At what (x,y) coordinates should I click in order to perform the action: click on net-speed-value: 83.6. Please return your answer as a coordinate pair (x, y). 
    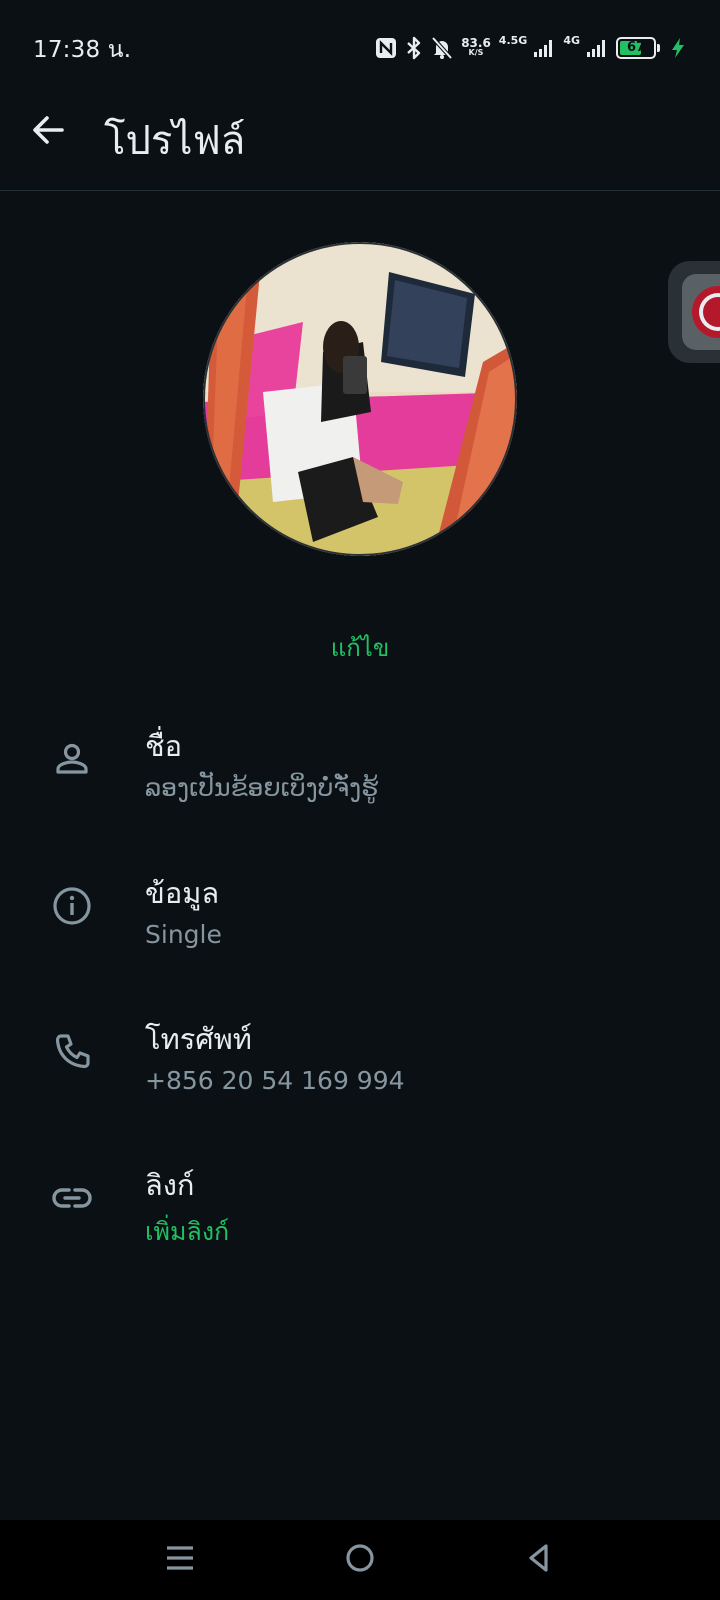
    Looking at the image, I should click on (476, 43).